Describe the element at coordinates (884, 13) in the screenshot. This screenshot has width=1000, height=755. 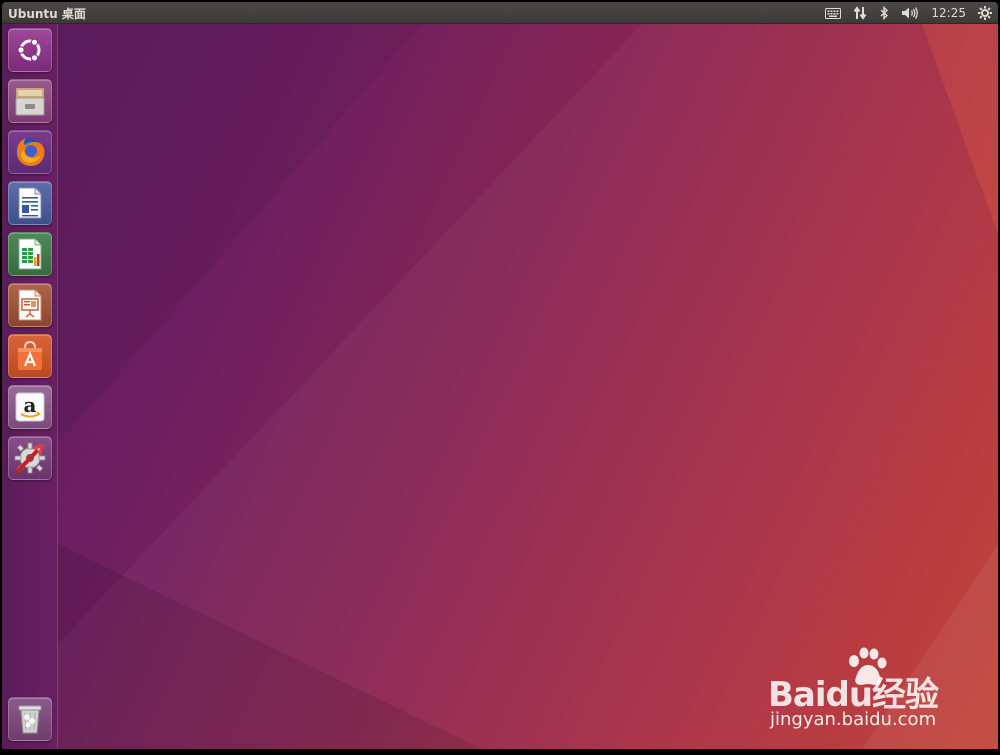
I see `bluetooth-icon` at that location.